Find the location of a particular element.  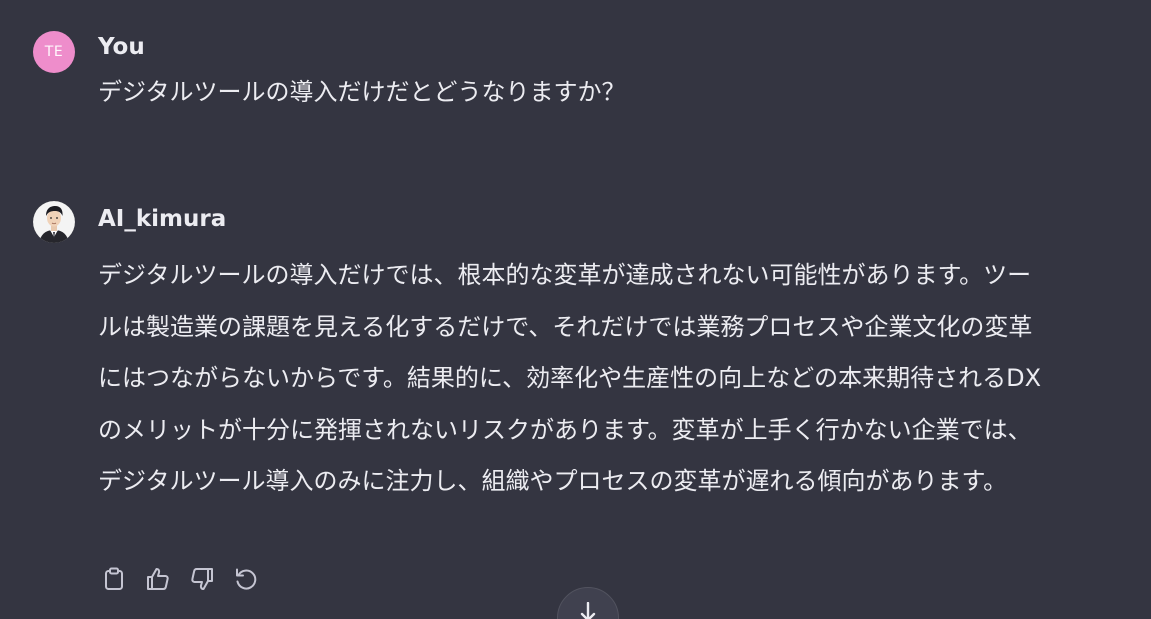

regenerate-icon is located at coordinates (246, 579).